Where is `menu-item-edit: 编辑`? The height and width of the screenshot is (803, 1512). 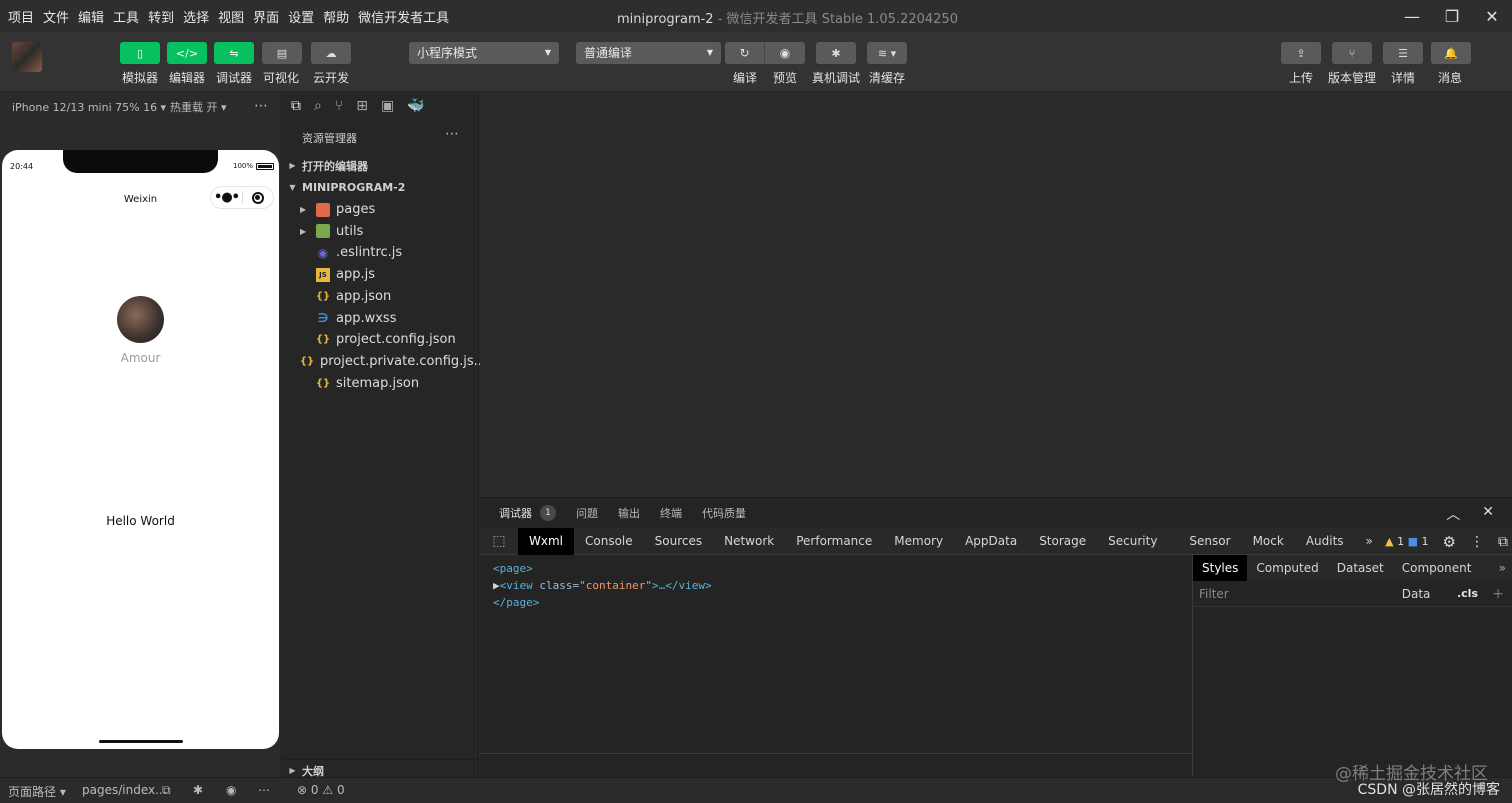
menu-item-edit: 编辑 is located at coordinates (91, 16).